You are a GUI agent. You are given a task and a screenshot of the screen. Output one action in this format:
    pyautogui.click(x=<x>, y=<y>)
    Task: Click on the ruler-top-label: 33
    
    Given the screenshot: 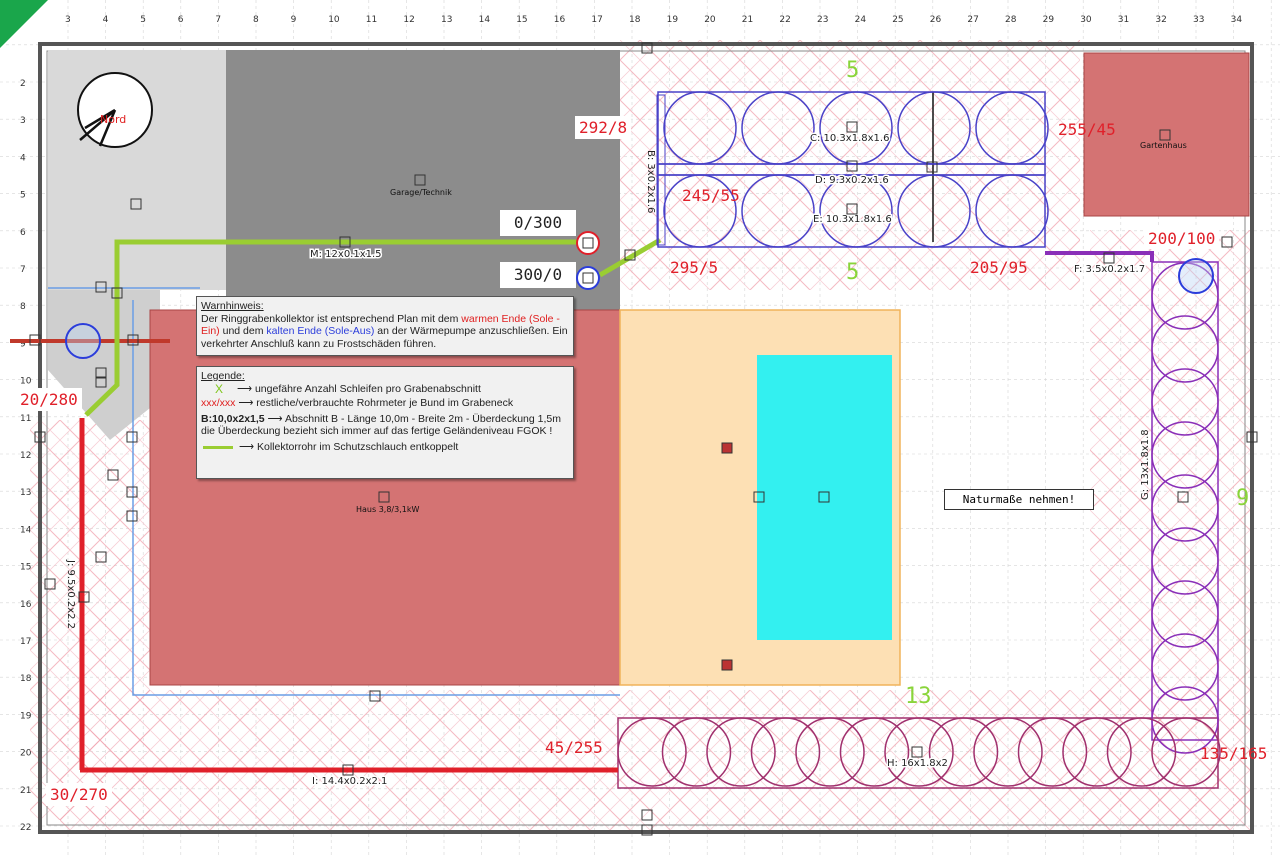 What is the action you would take?
    pyautogui.click(x=1198, y=20)
    